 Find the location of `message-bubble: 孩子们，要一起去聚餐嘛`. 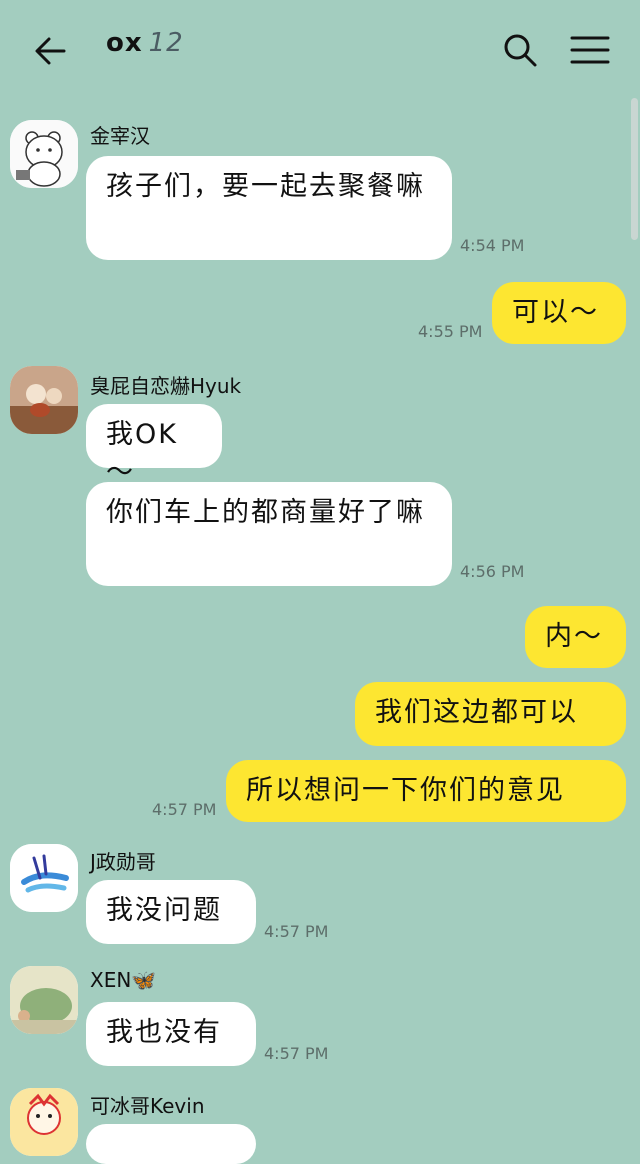

message-bubble: 孩子们，要一起去聚餐嘛 is located at coordinates (269, 208).